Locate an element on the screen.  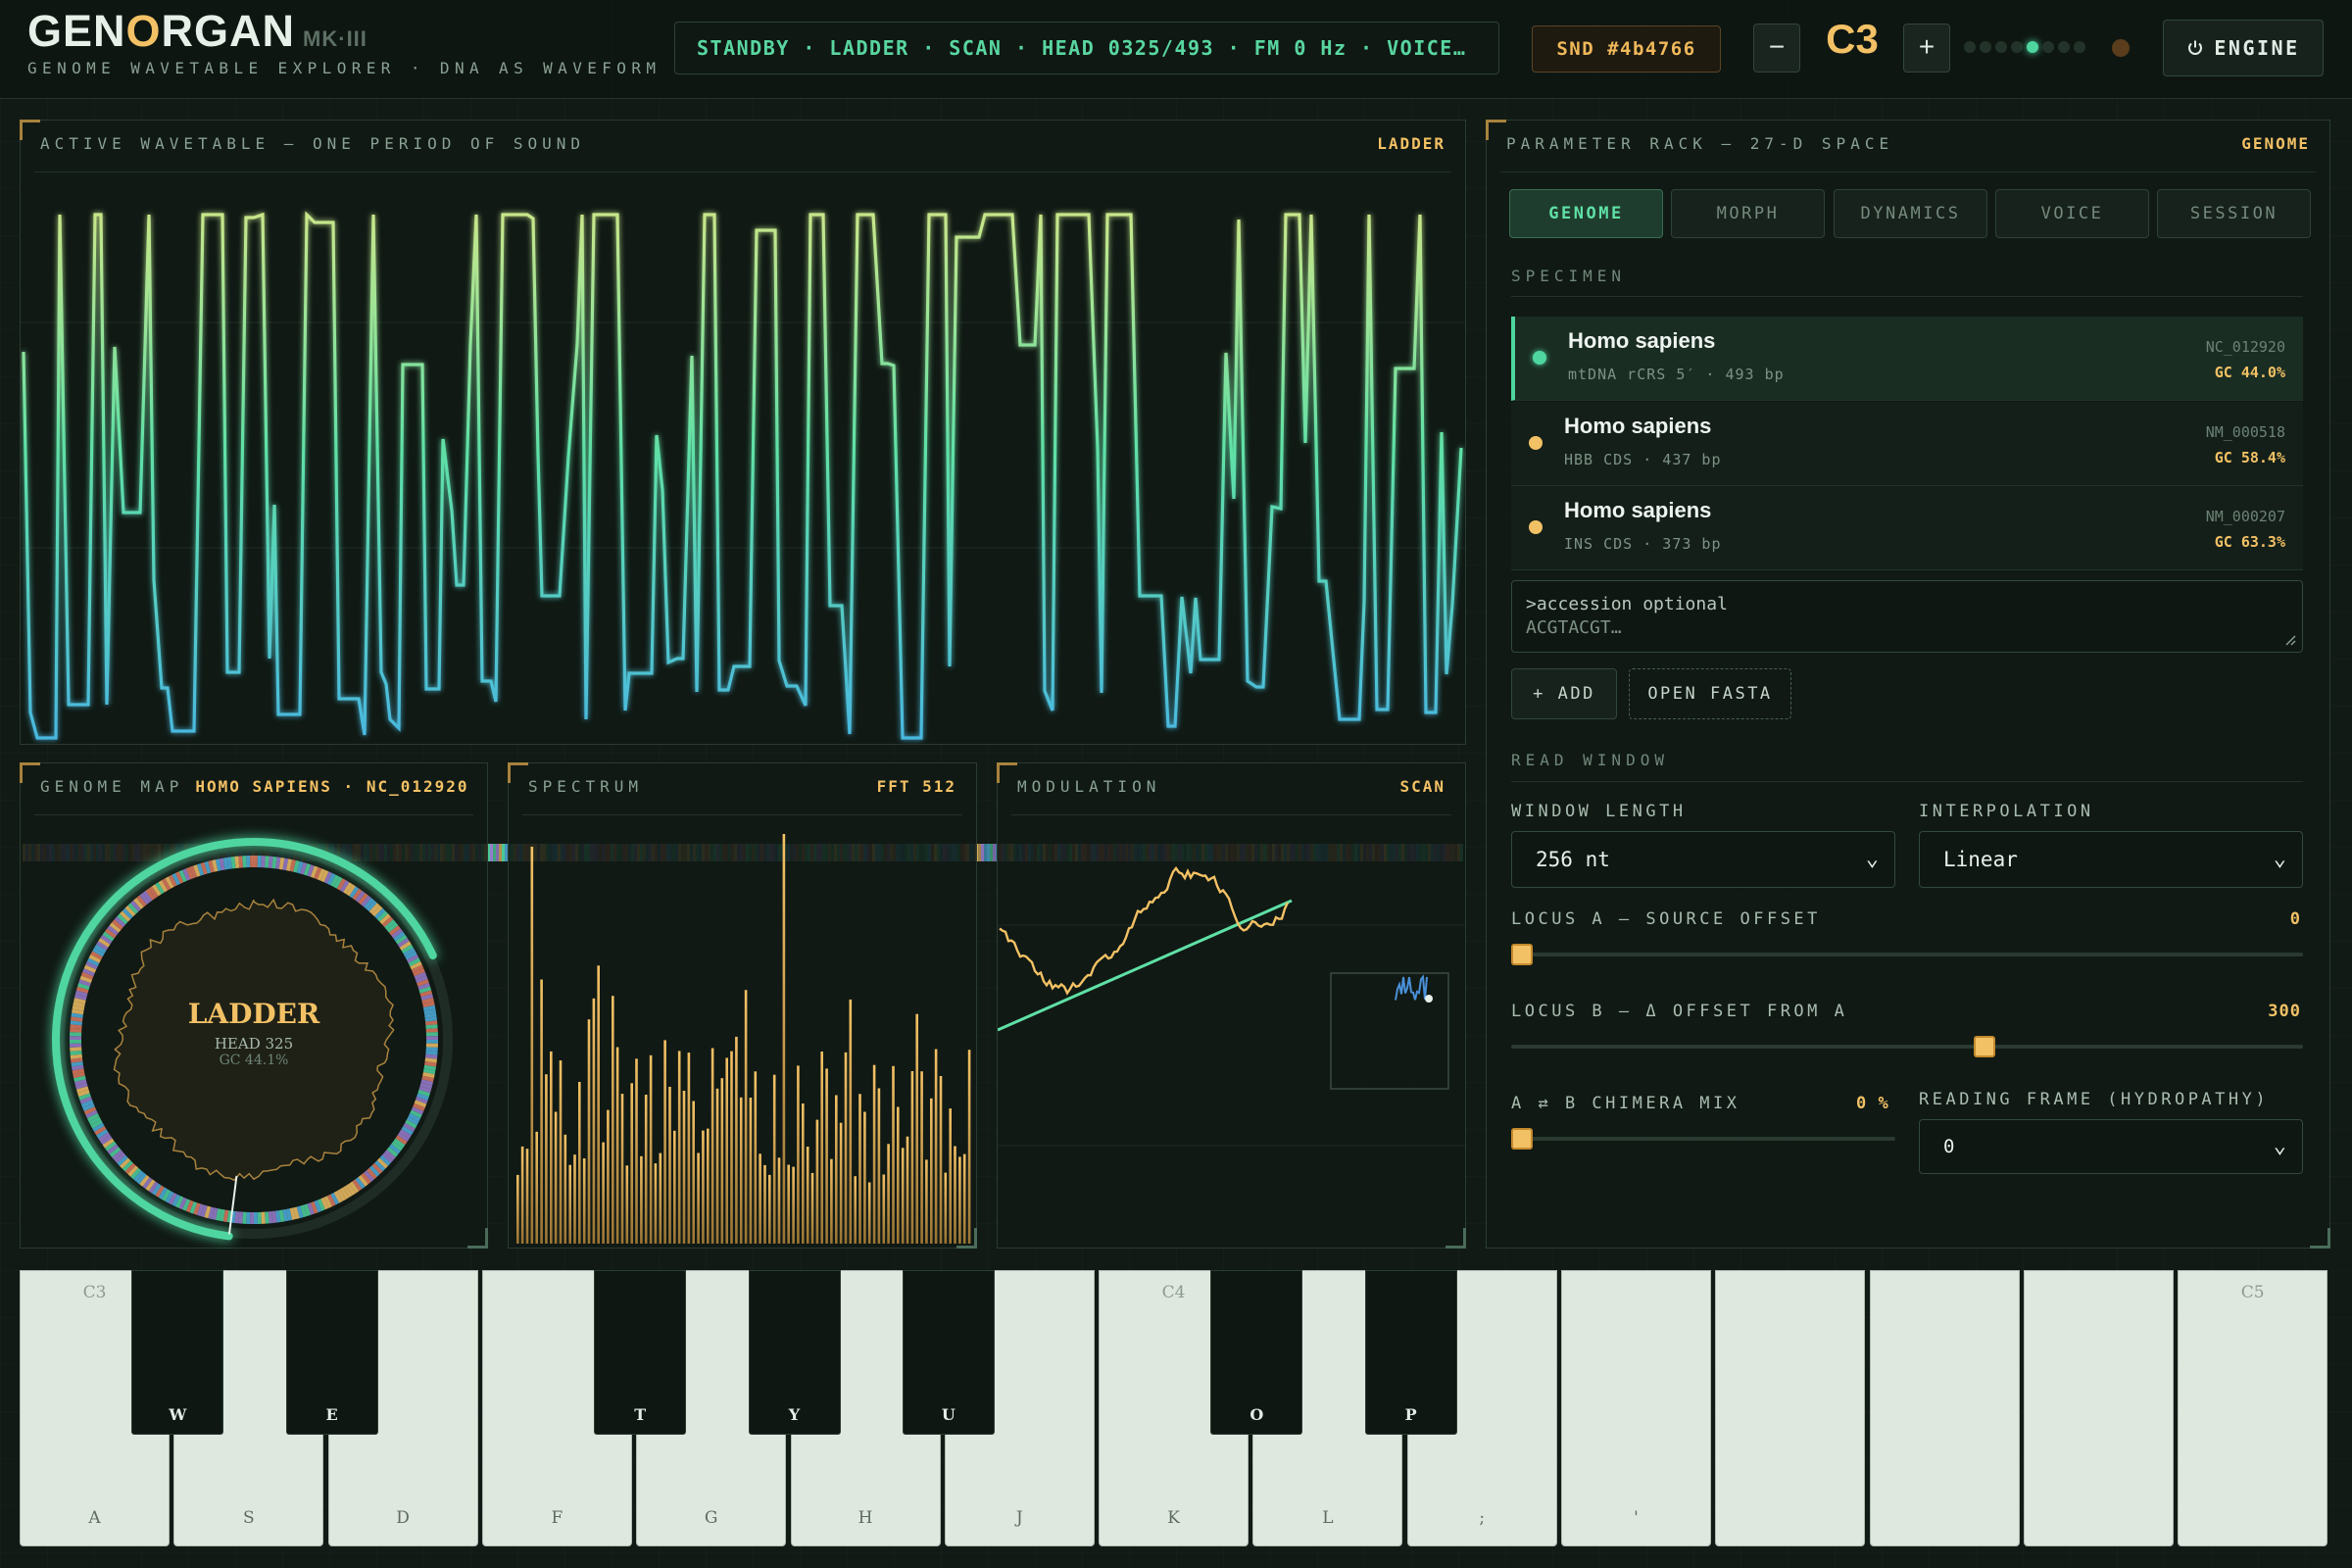
key-binding-label: L is located at coordinates (1328, 1518).